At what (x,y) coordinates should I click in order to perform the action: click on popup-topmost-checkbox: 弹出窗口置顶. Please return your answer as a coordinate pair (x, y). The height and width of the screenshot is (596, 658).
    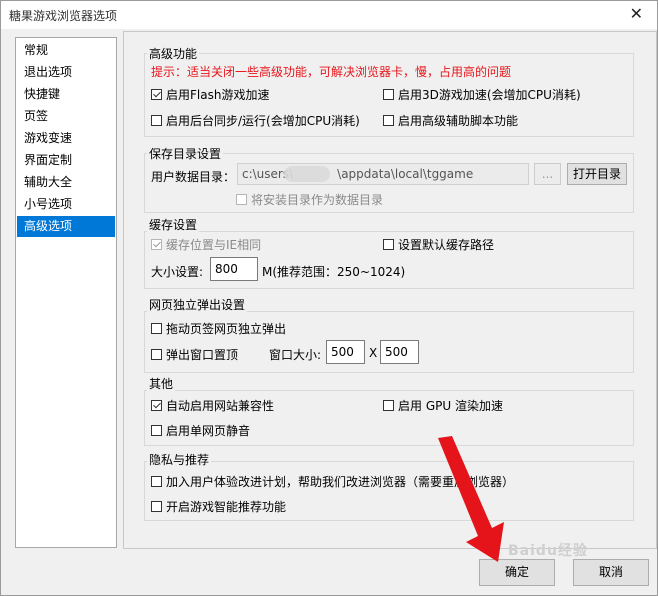
    Looking at the image, I should click on (194, 354).